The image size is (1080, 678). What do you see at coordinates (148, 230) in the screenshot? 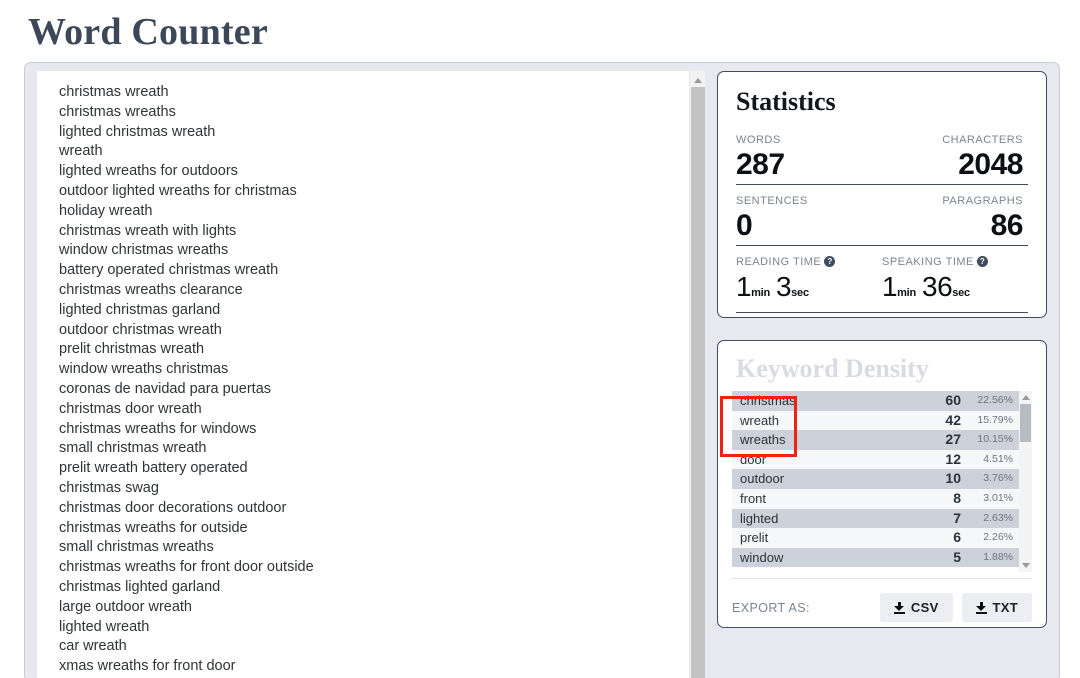
I see `editor-line: christmas wreath with lights` at bounding box center [148, 230].